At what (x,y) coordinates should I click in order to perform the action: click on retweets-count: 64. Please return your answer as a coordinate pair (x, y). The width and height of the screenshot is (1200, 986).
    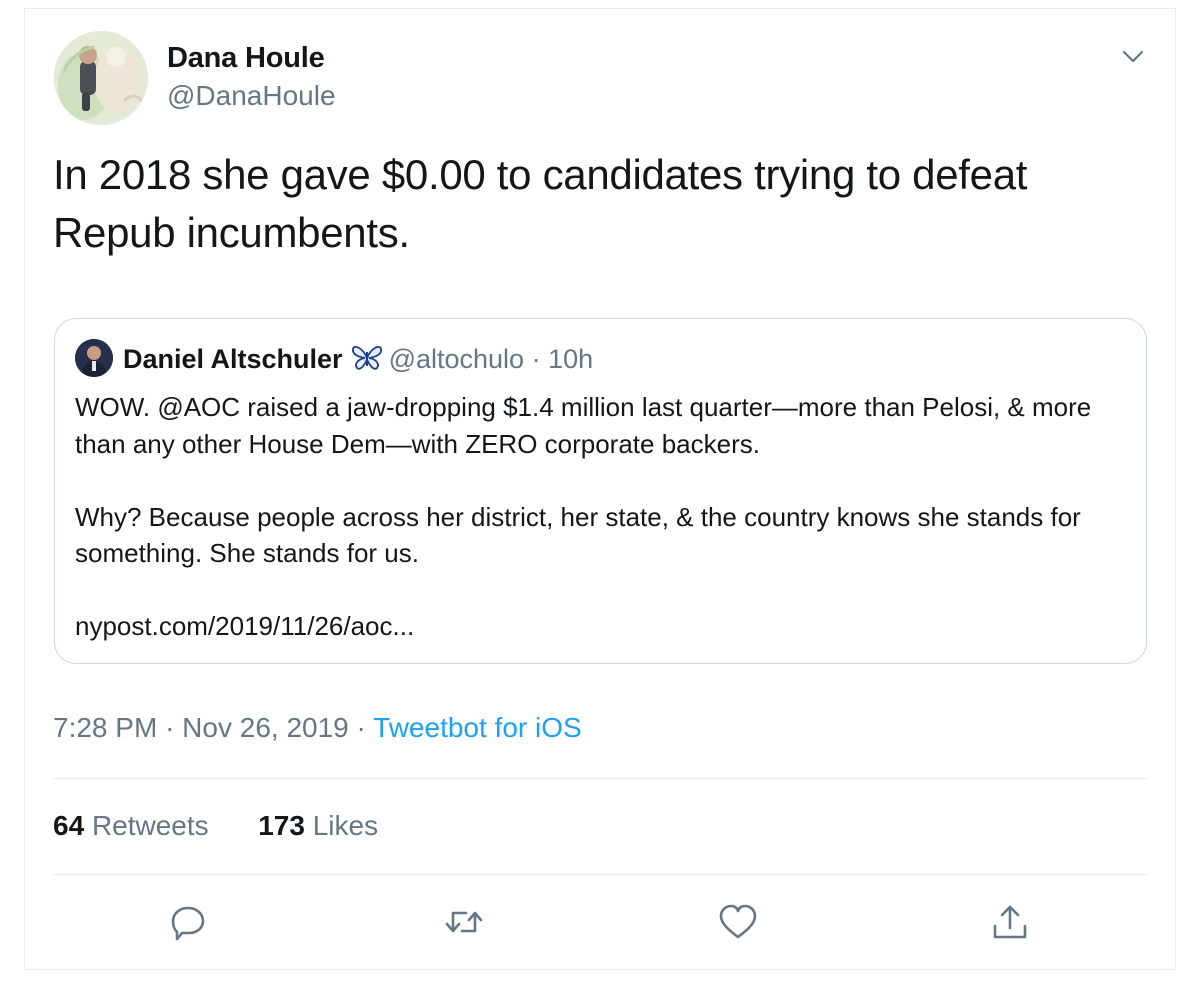
    Looking at the image, I should click on (69, 825).